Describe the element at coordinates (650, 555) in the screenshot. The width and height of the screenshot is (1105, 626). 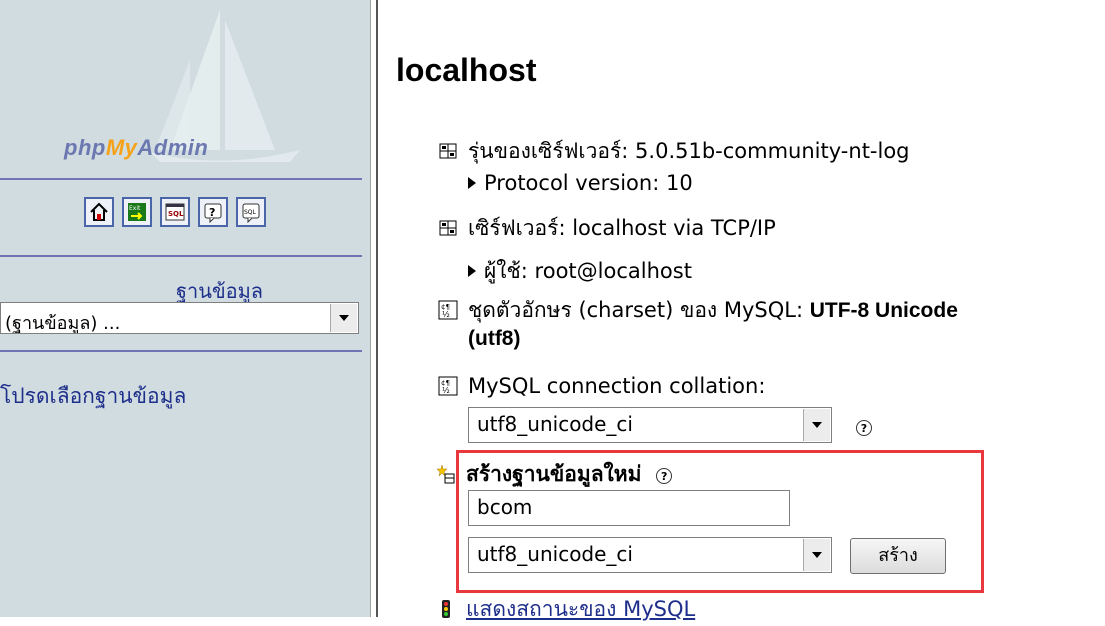
I see `new-database-collation-select: utf8_unicode_ci` at that location.